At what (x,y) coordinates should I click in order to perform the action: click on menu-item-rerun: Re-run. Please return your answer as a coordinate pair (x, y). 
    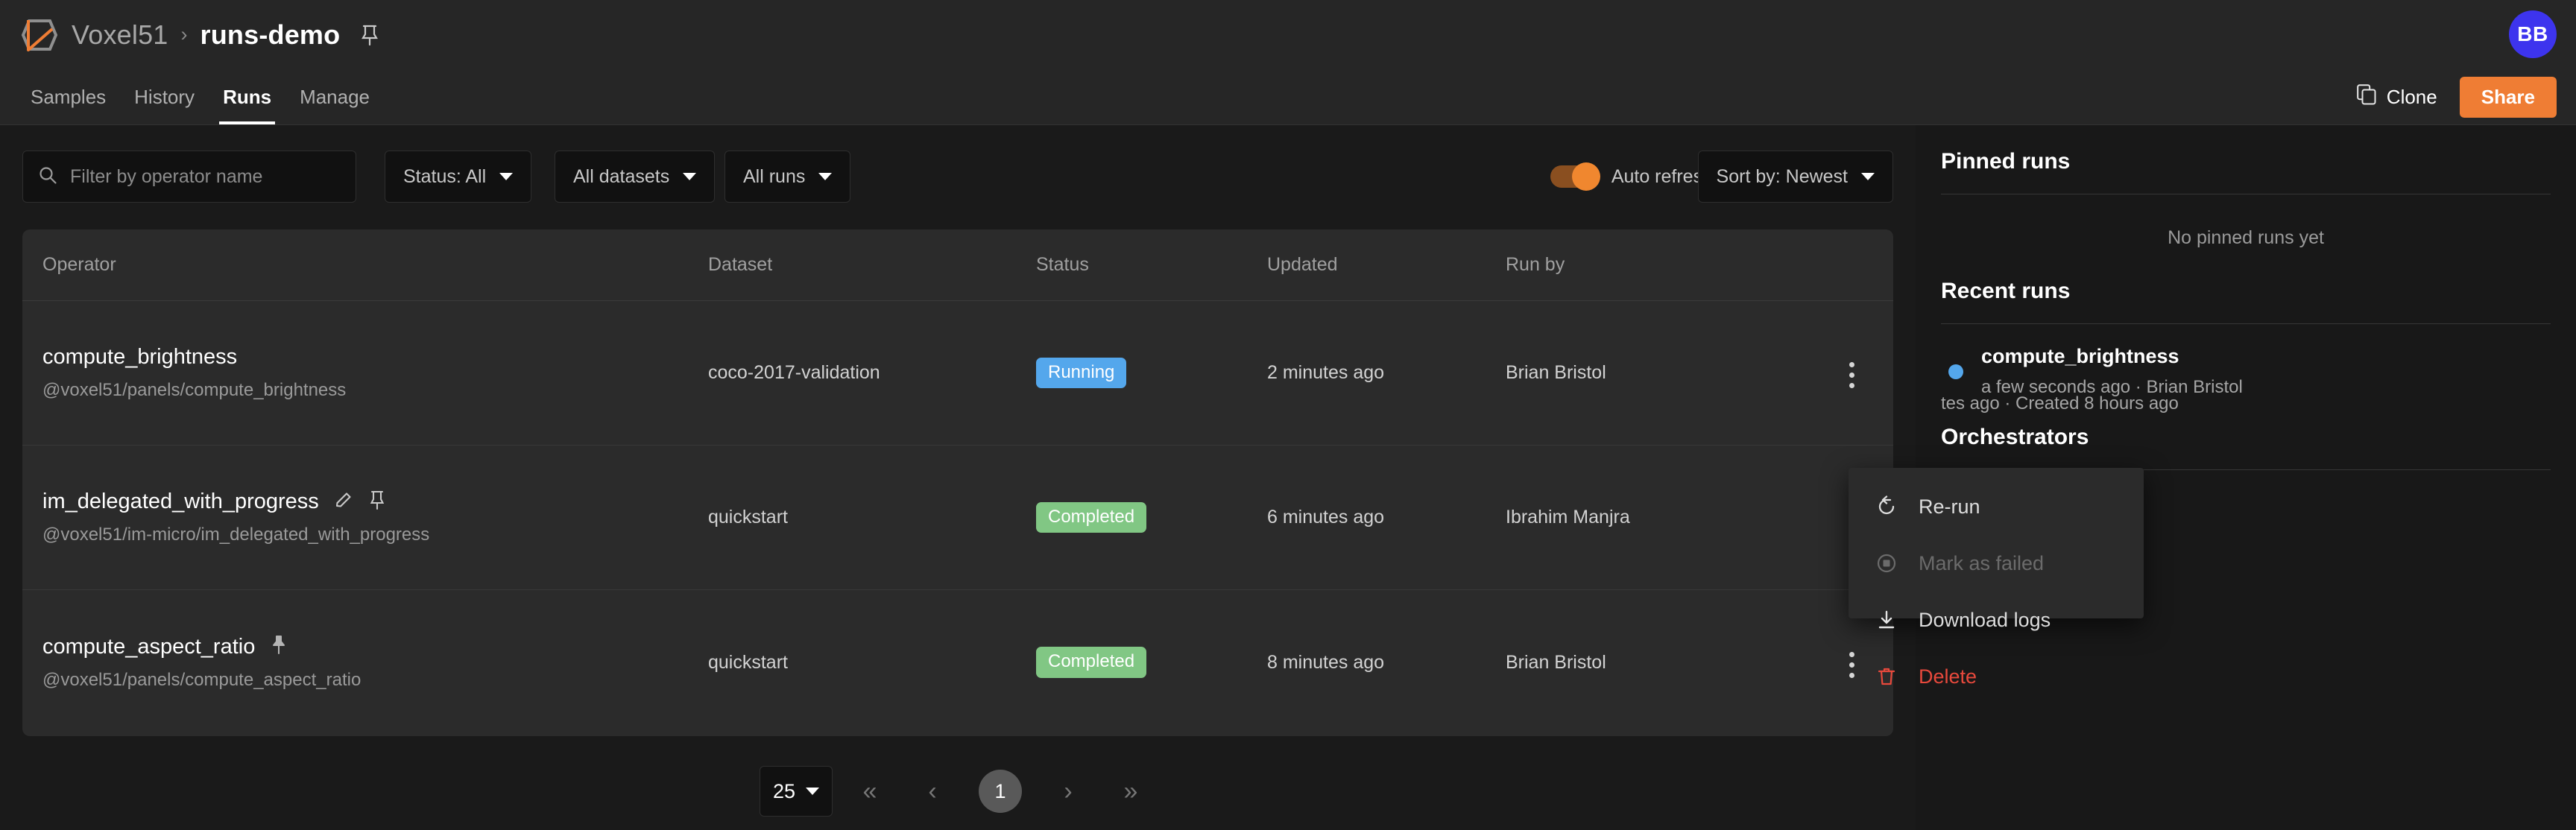
    Looking at the image, I should click on (1996, 506).